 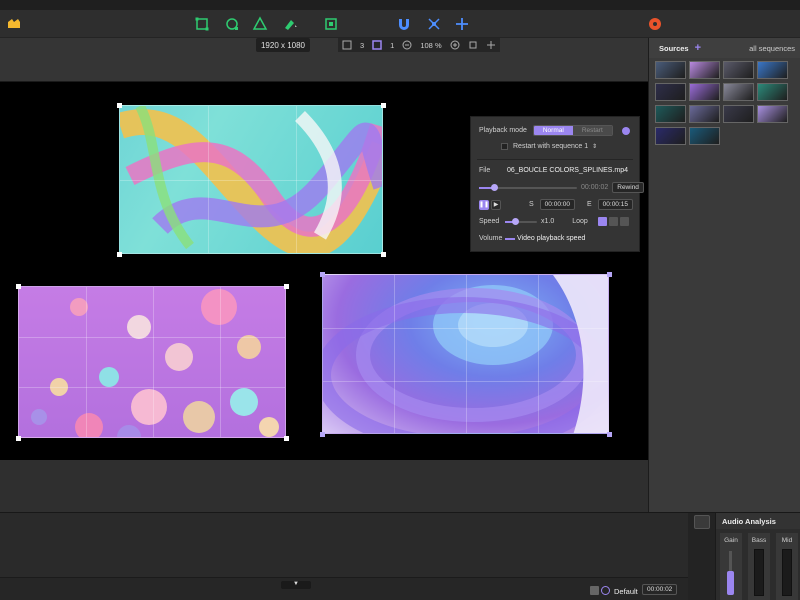 What do you see at coordinates (521, 221) in the screenshot?
I see `speed-slider` at bounding box center [521, 221].